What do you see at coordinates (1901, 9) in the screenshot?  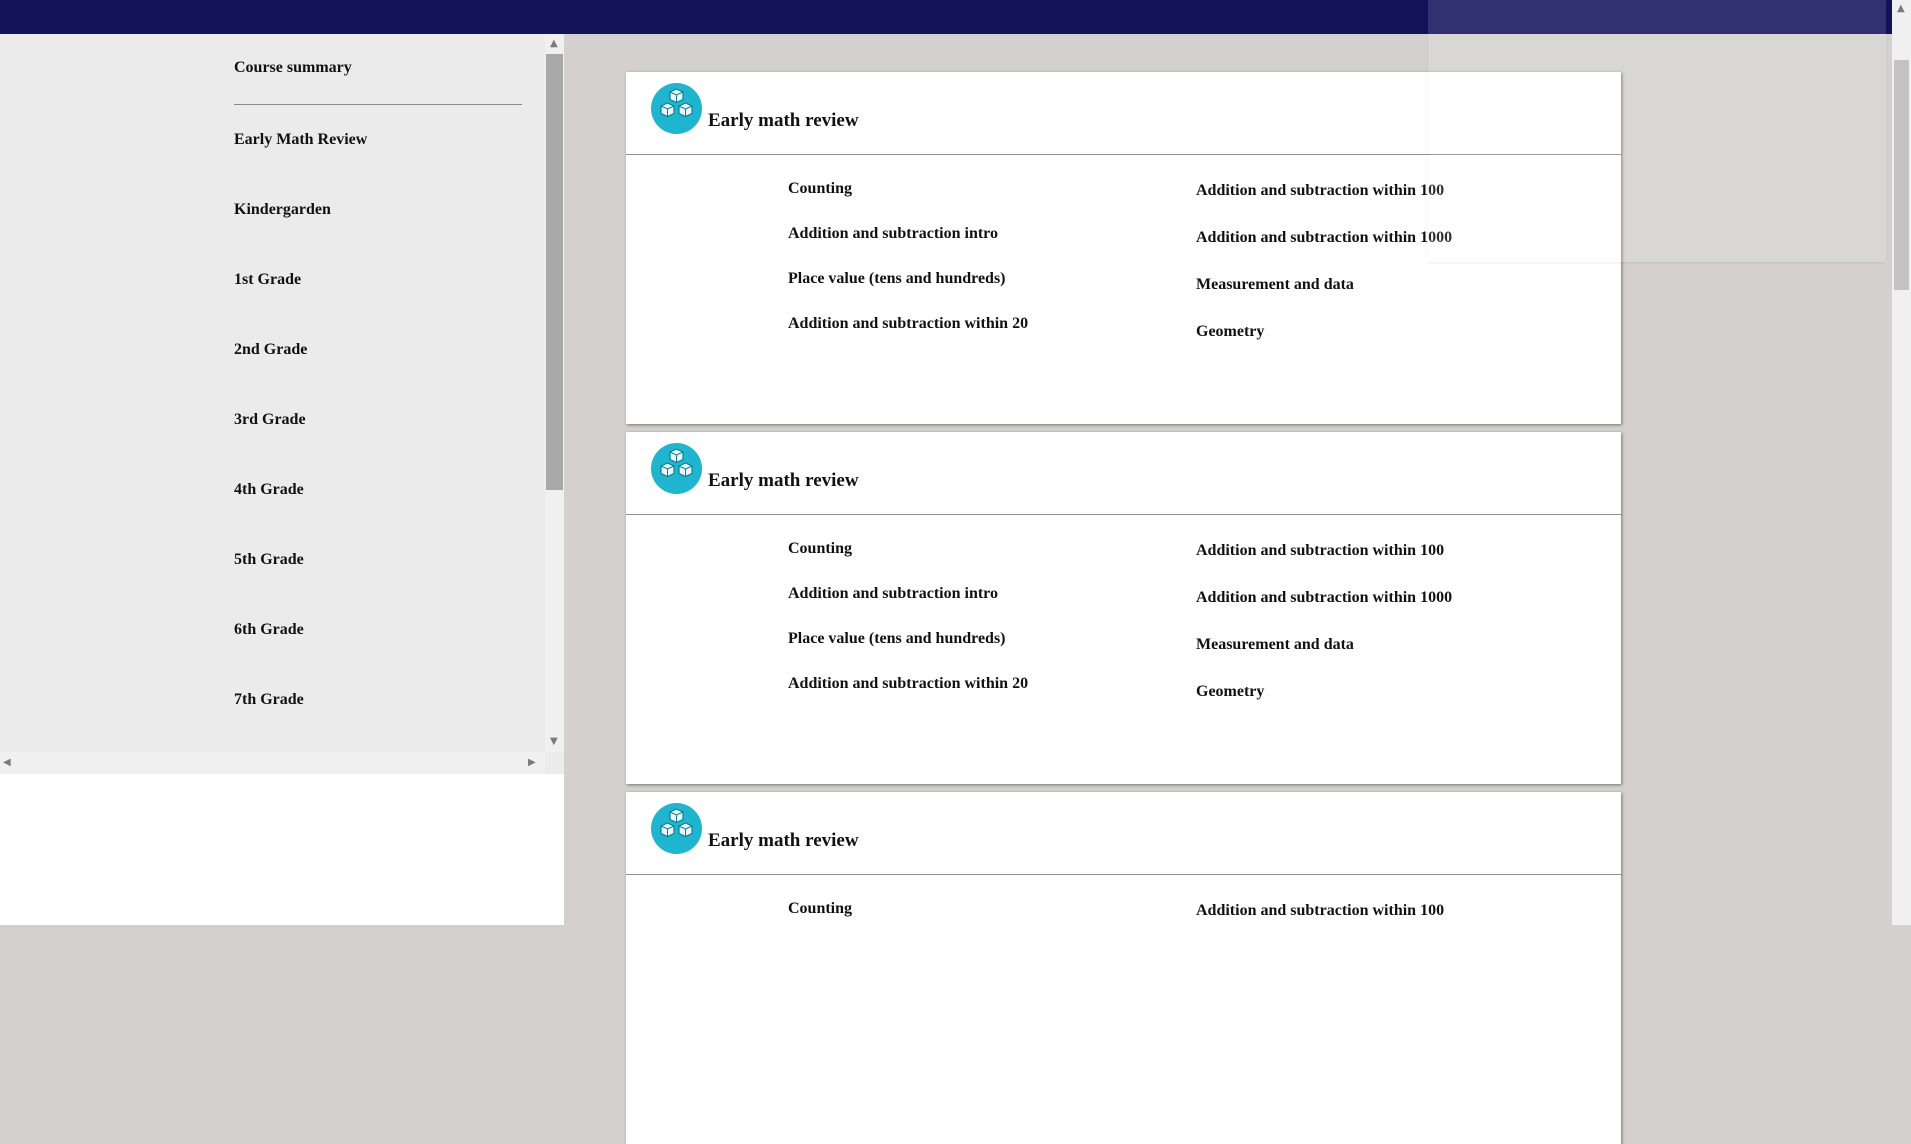 I see `page-scroll-up-arrow-icon: ▲` at bounding box center [1901, 9].